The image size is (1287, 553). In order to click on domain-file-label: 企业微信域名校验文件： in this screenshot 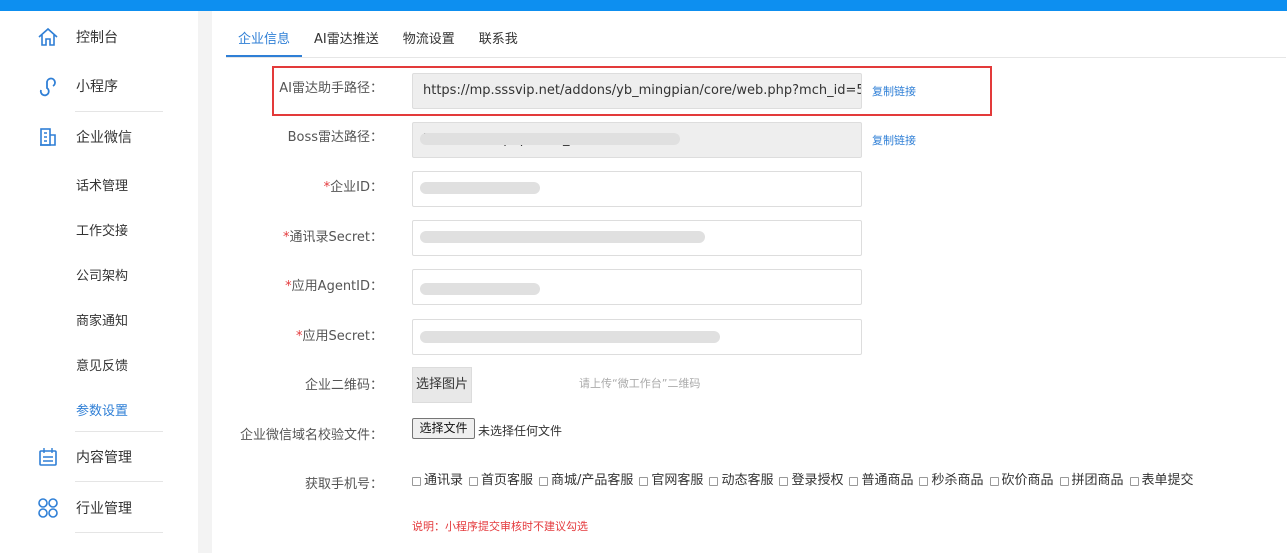, I will do `click(311, 435)`.